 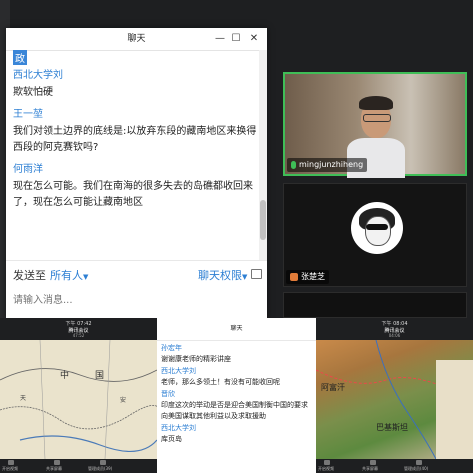 I want to click on historical-map: 中 国 天 安, so click(x=78, y=399).